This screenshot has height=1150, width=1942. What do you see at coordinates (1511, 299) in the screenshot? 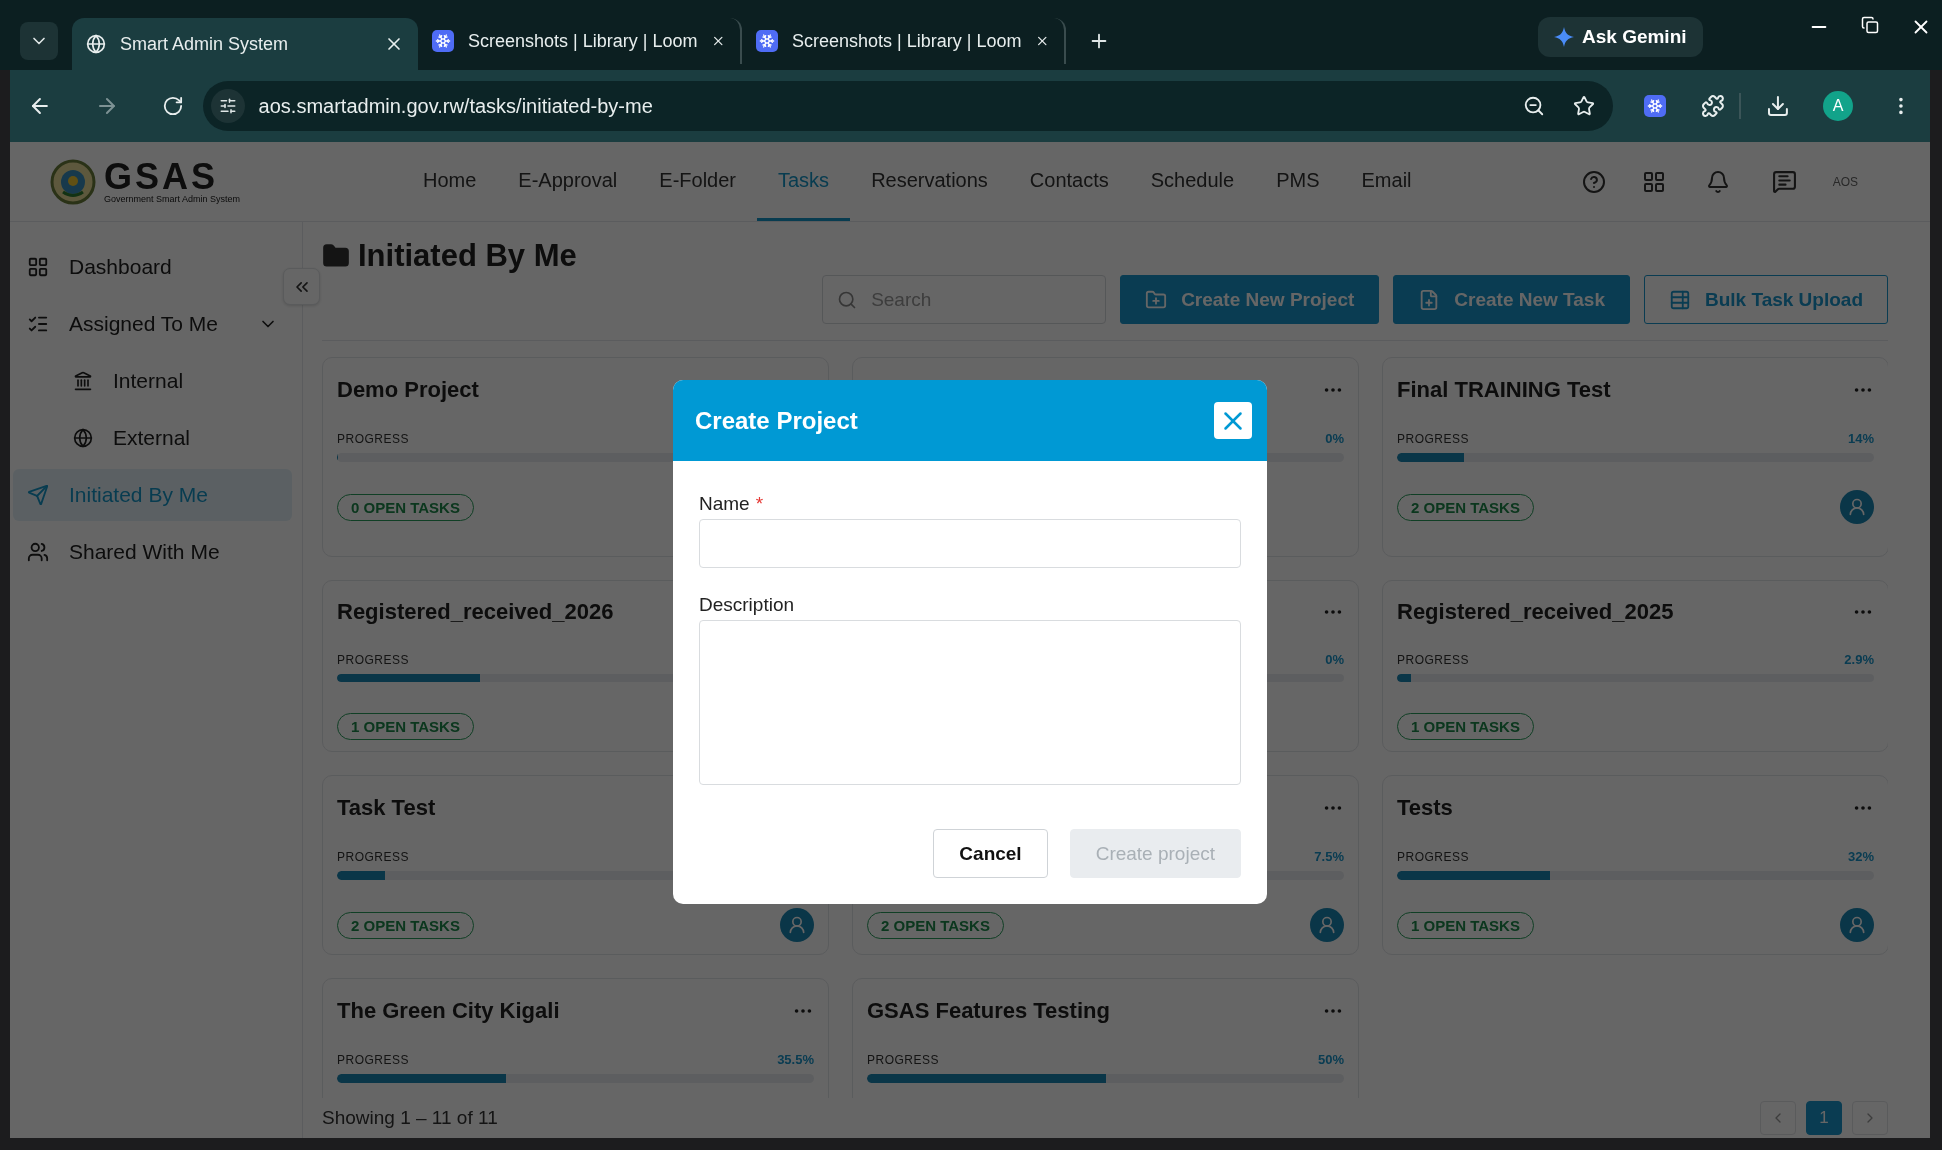
I see `toolbar-button: Create New Task` at bounding box center [1511, 299].